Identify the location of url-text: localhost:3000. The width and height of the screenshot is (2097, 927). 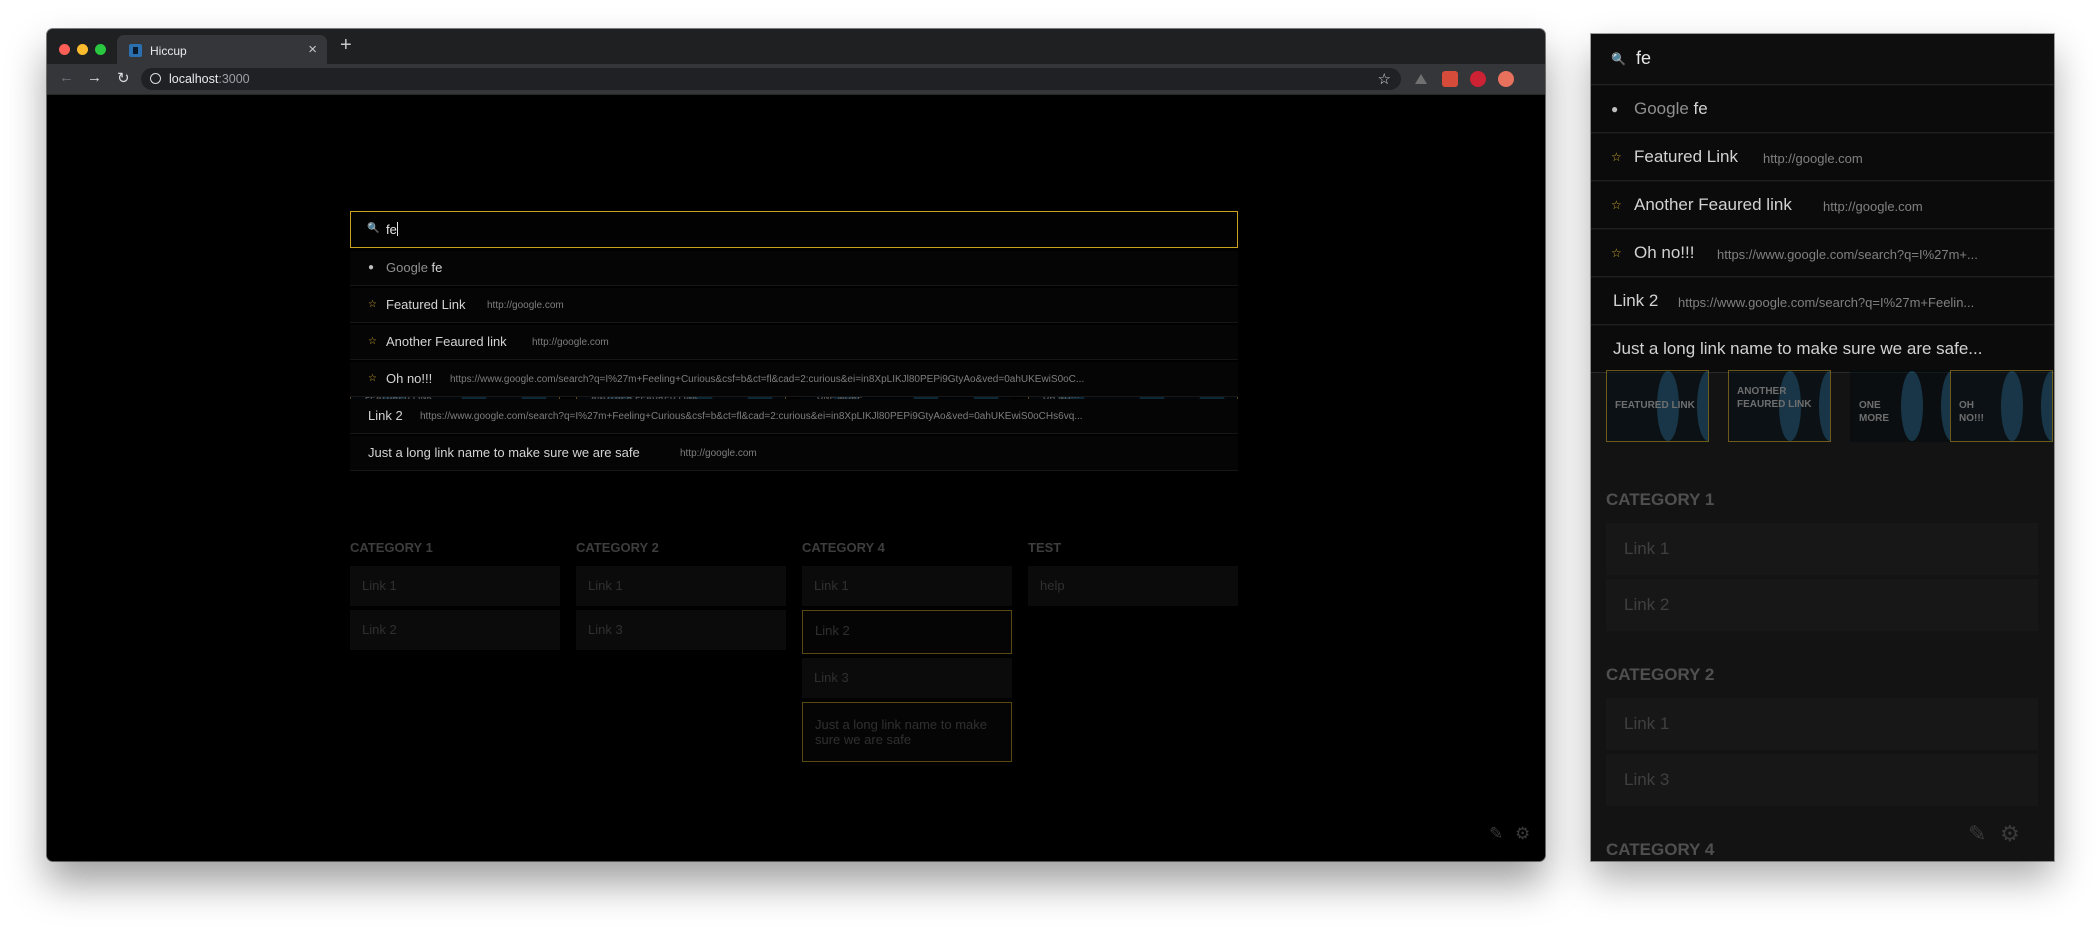
(209, 79).